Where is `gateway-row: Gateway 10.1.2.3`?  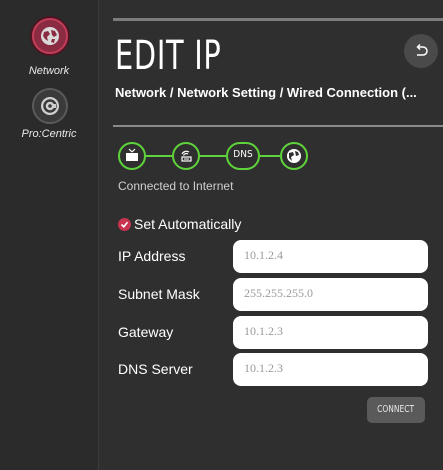 gateway-row: Gateway 10.1.2.3 is located at coordinates (274, 333).